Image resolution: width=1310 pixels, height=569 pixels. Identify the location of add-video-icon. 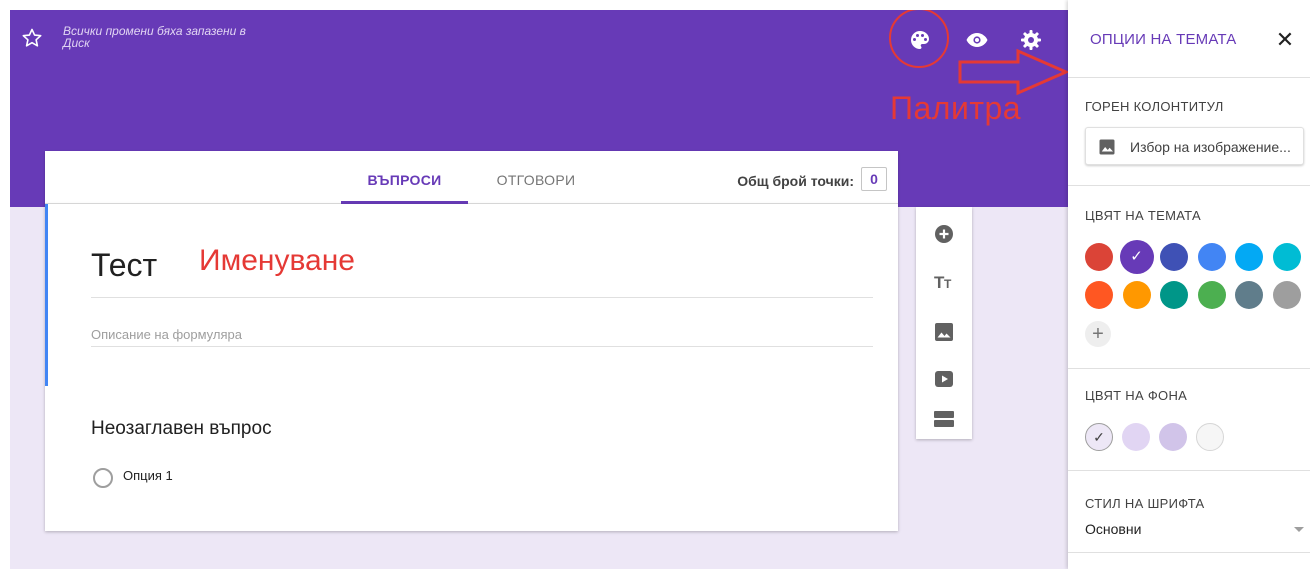
(944, 379).